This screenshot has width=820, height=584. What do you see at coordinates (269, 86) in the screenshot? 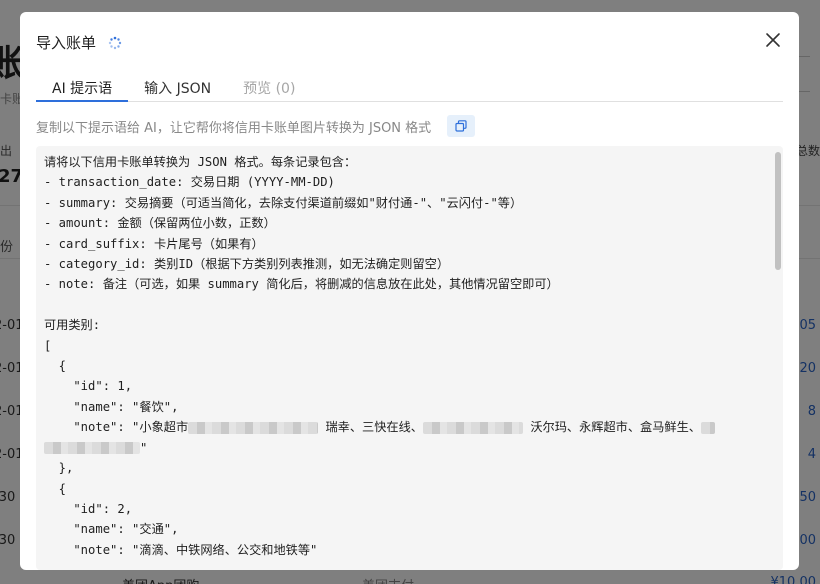
I see `tab-preview: 预览 (0)` at bounding box center [269, 86].